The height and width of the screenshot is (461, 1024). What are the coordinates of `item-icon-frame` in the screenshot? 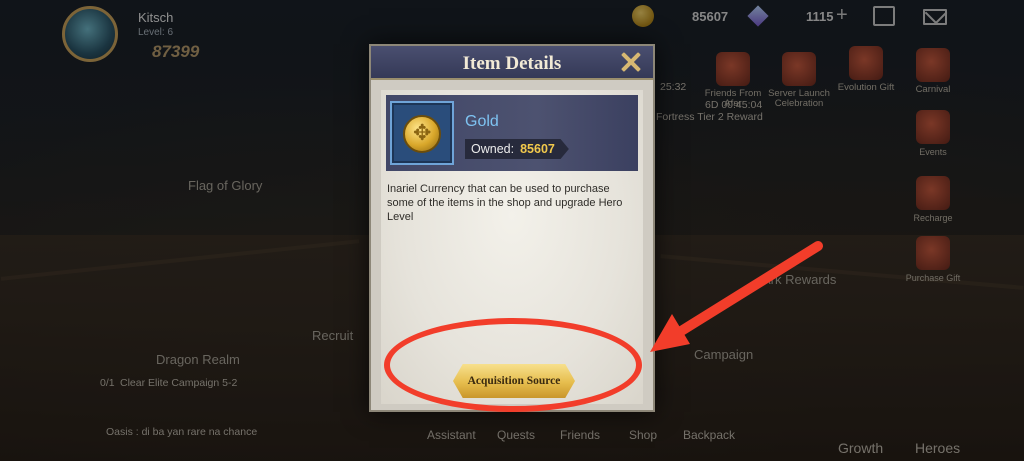 It's located at (422, 133).